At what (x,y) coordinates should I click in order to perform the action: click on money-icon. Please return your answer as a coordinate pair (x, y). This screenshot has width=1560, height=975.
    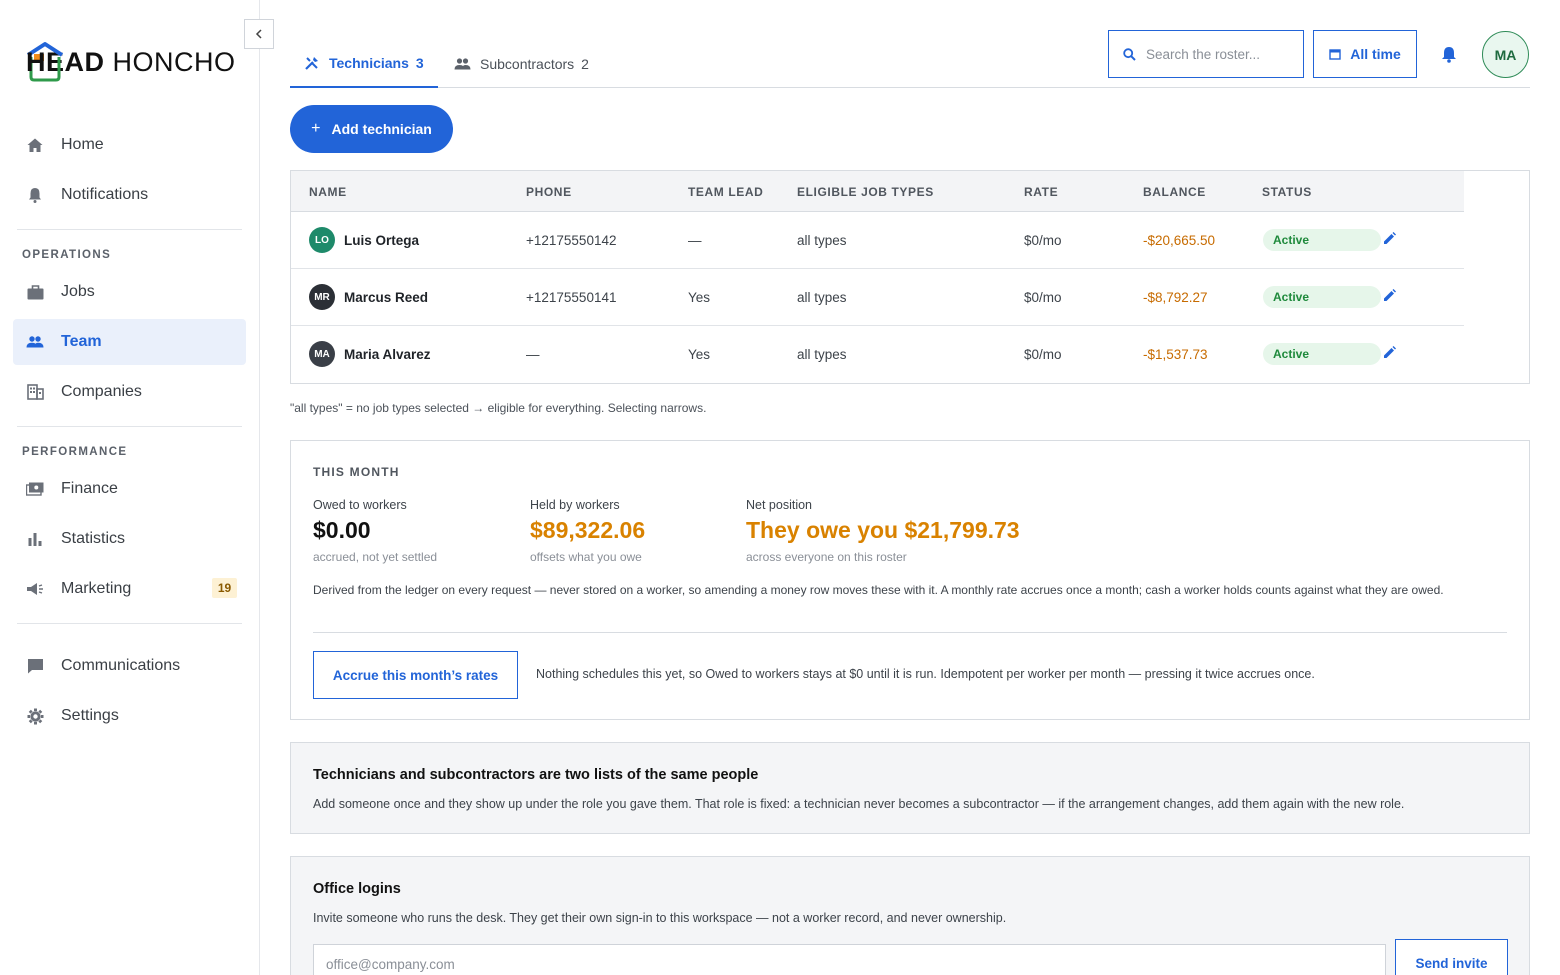
    Looking at the image, I should click on (35, 489).